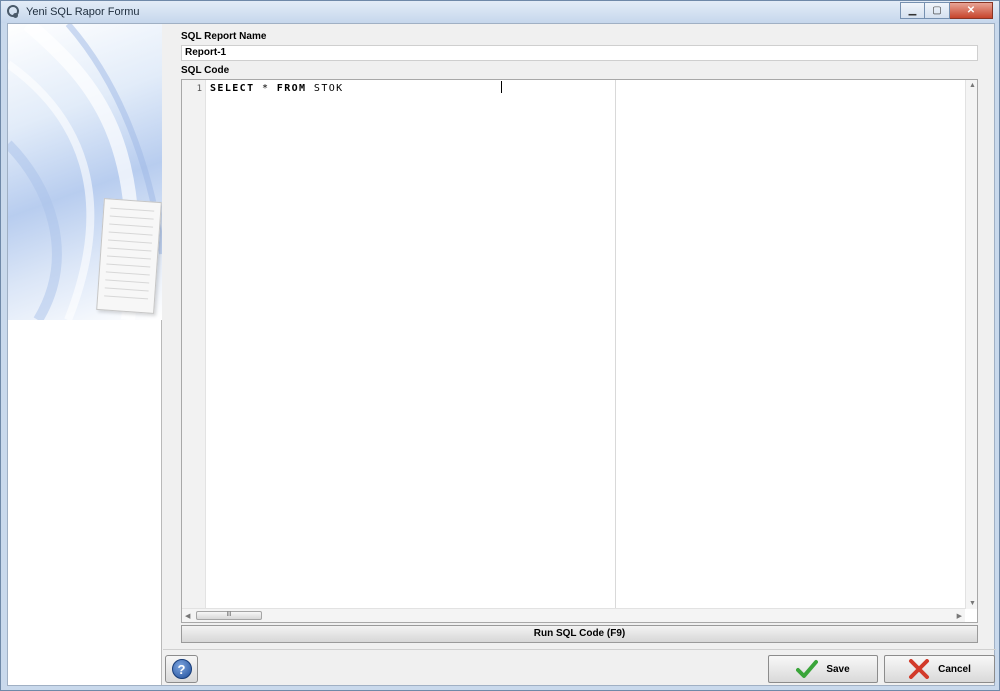 The height and width of the screenshot is (691, 1000). I want to click on save-label: Save, so click(838, 669).